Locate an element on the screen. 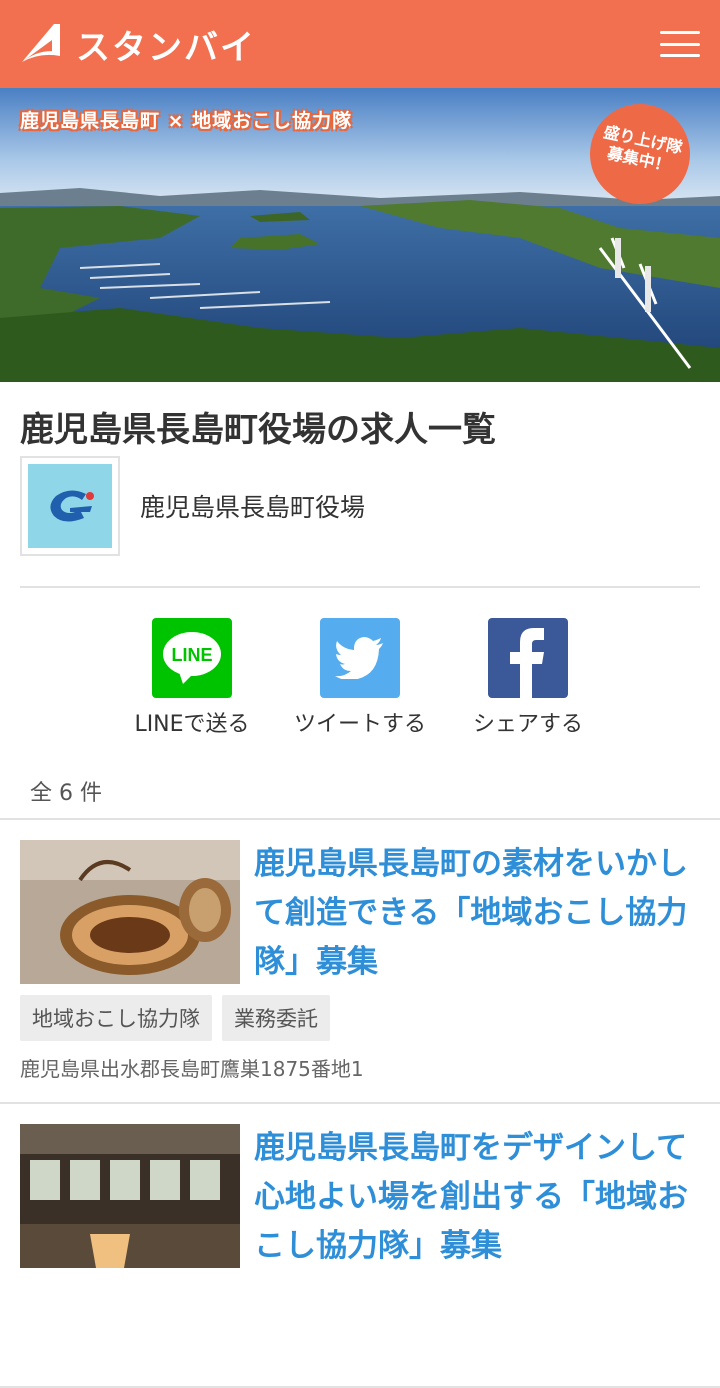 The width and height of the screenshot is (720, 1388). job-address: 鹿児島県出水郡長島町鷹巣1875番地1 is located at coordinates (192, 1069).